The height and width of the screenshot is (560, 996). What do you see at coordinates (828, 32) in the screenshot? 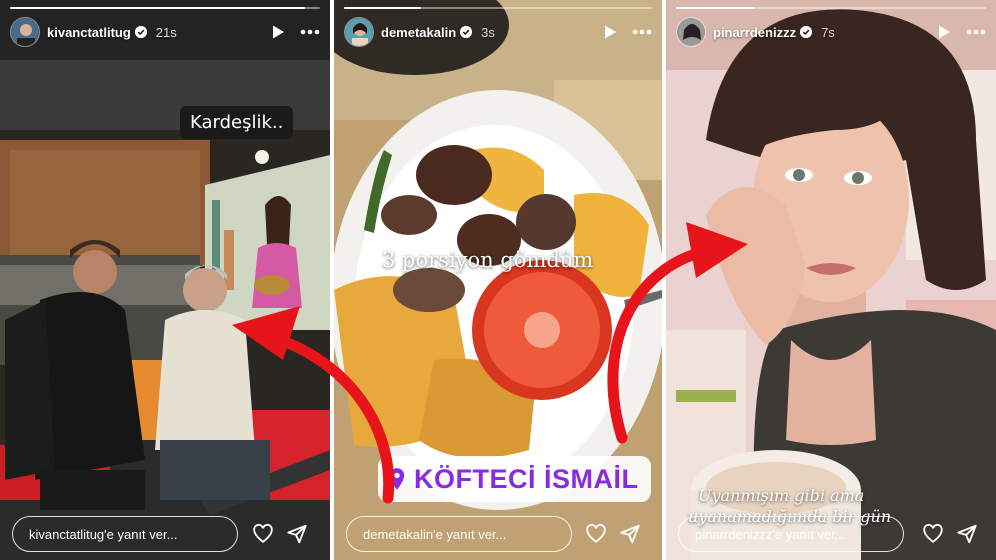
I see `story-timestamp: 7s` at bounding box center [828, 32].